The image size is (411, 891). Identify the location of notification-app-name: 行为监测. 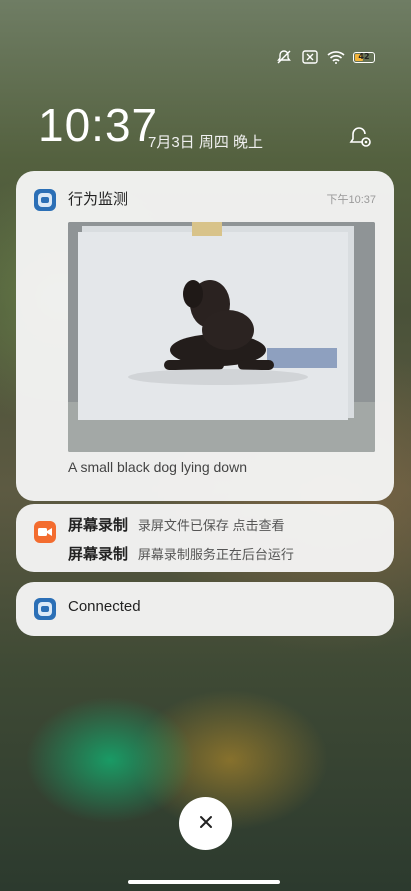
(98, 199).